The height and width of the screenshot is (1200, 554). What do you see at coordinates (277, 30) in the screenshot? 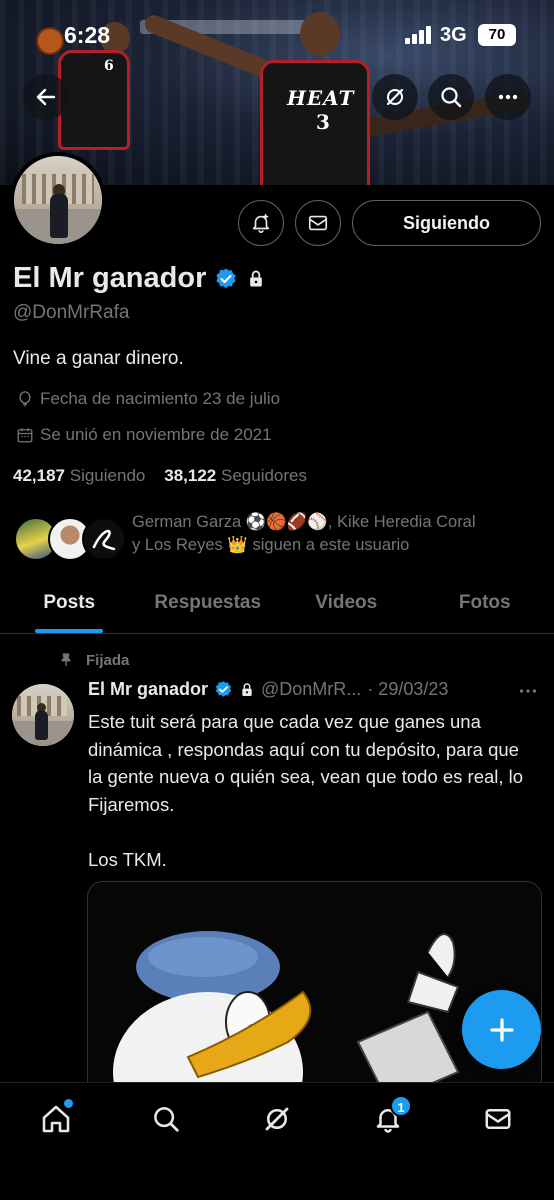
I see `status-bar: 6:28 3G 70` at bounding box center [277, 30].